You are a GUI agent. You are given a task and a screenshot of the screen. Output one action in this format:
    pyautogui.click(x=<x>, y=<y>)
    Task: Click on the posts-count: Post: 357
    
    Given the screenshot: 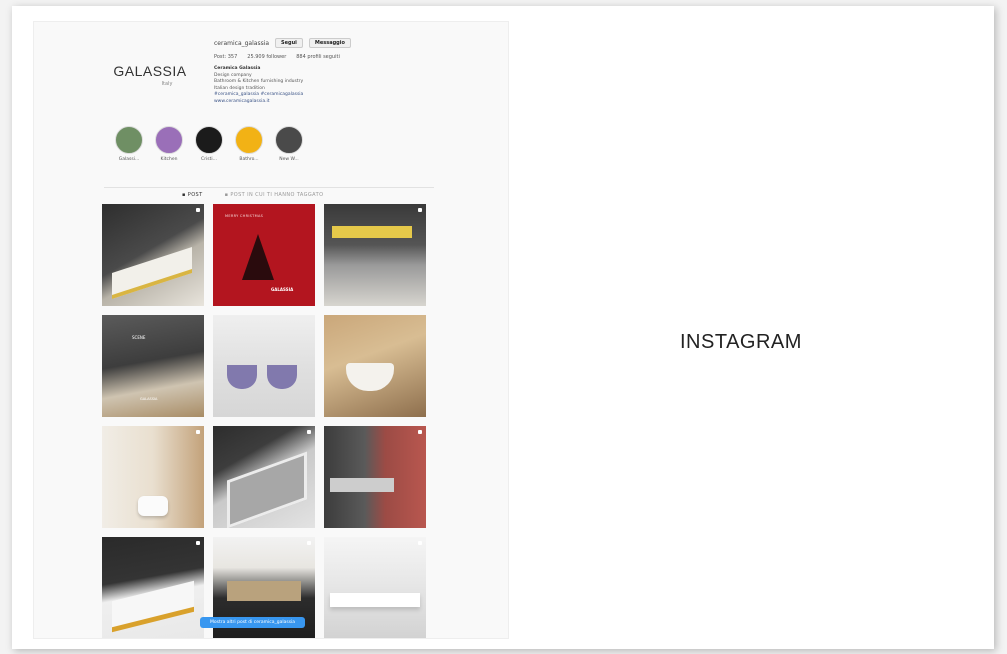 What is the action you would take?
    pyautogui.click(x=226, y=57)
    